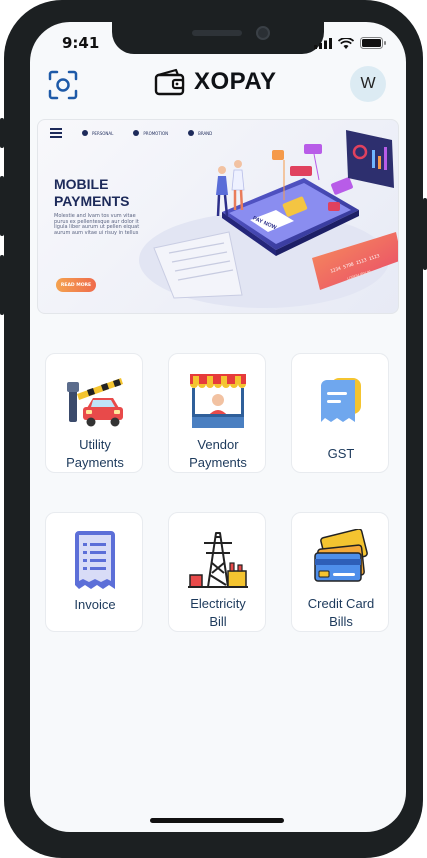 The image size is (427, 858). I want to click on service-utility-payments: Utility Payments, so click(94, 413).